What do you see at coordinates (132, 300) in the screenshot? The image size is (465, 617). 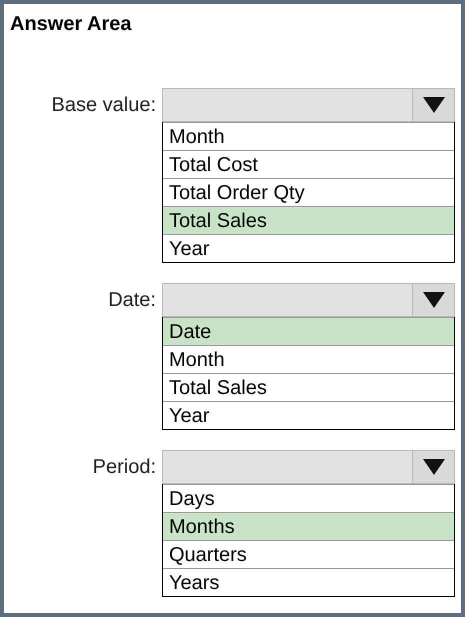 I see `field-label: Date:` at bounding box center [132, 300].